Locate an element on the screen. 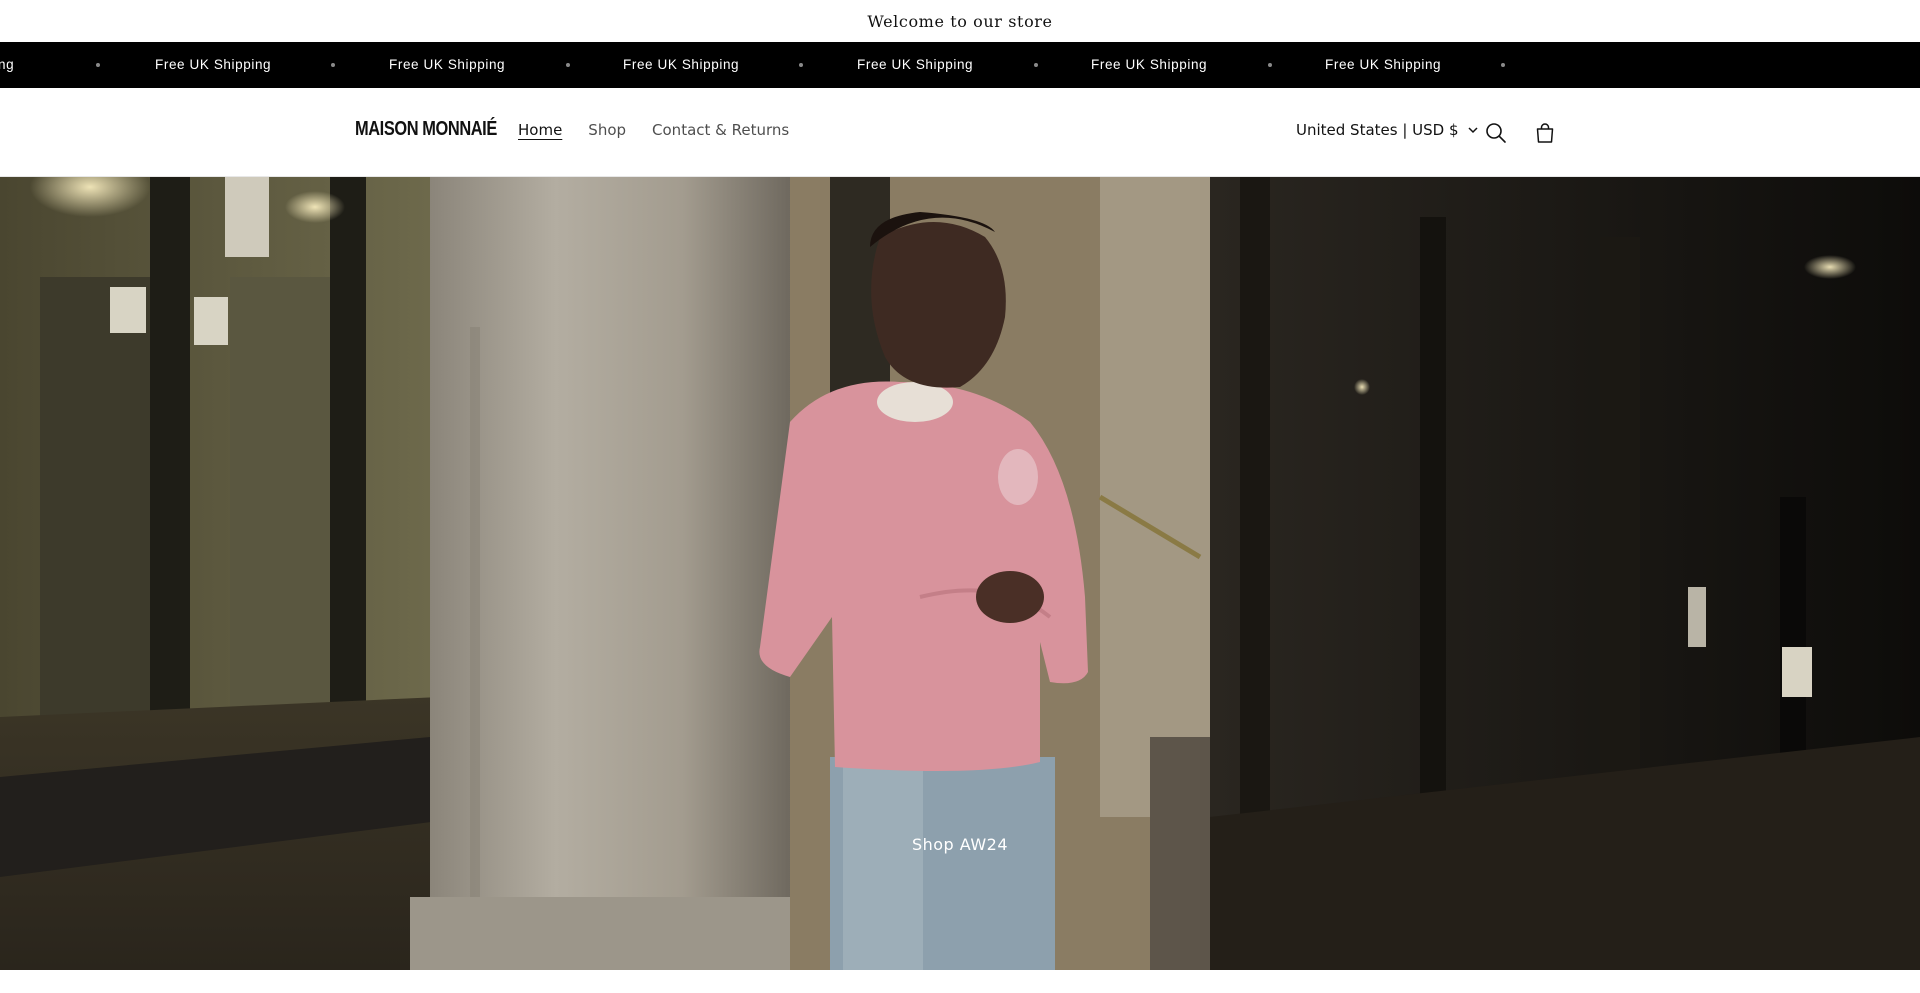  page-bottom-strip is located at coordinates (960, 981).